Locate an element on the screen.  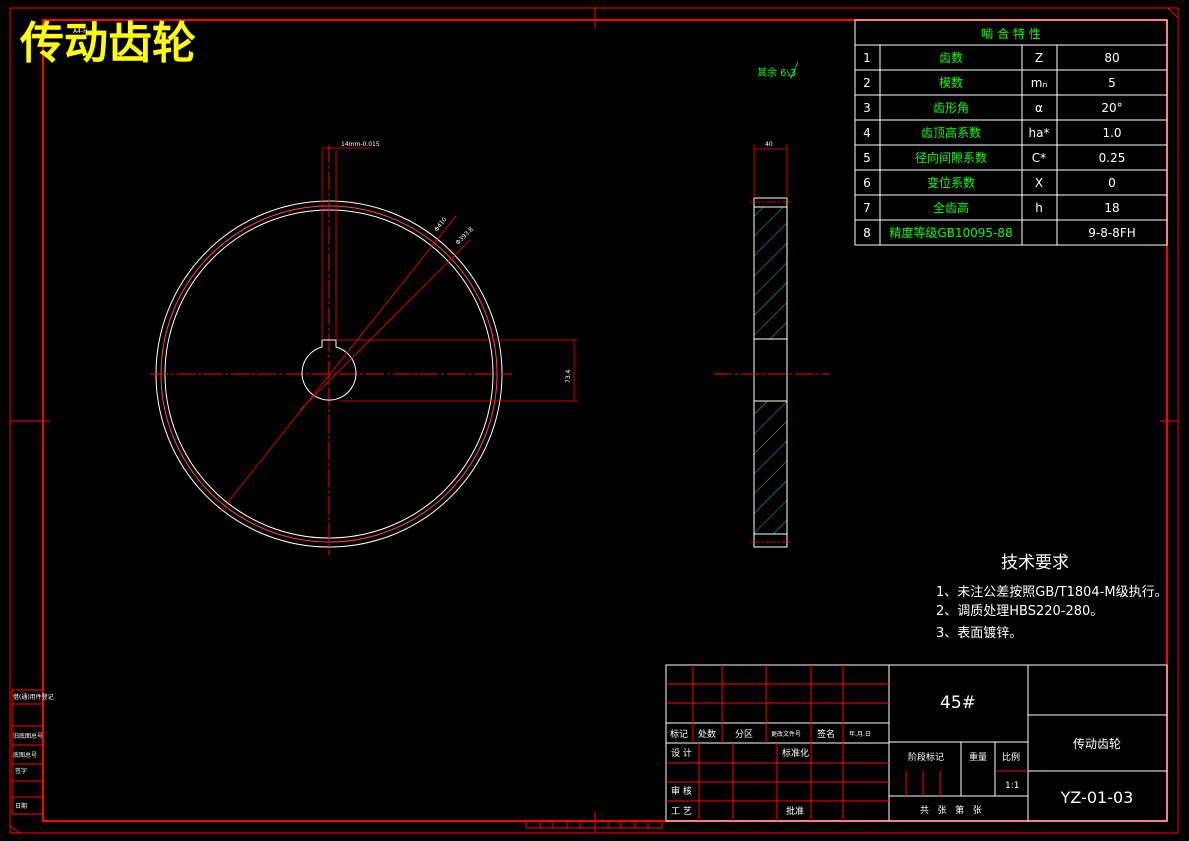
mesh-row-4-no: 4 is located at coordinates (867, 133).